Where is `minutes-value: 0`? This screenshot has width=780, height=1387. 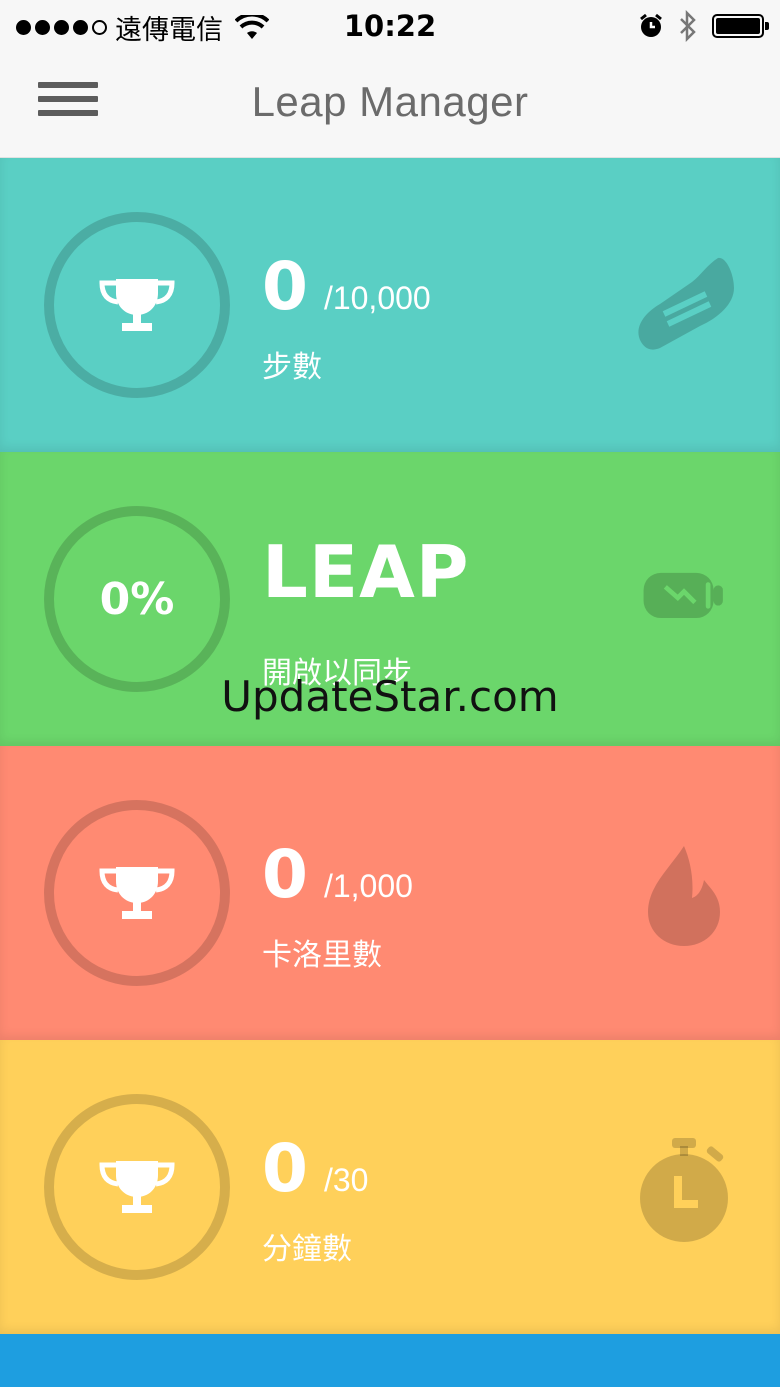
minutes-value: 0 is located at coordinates (285, 1168).